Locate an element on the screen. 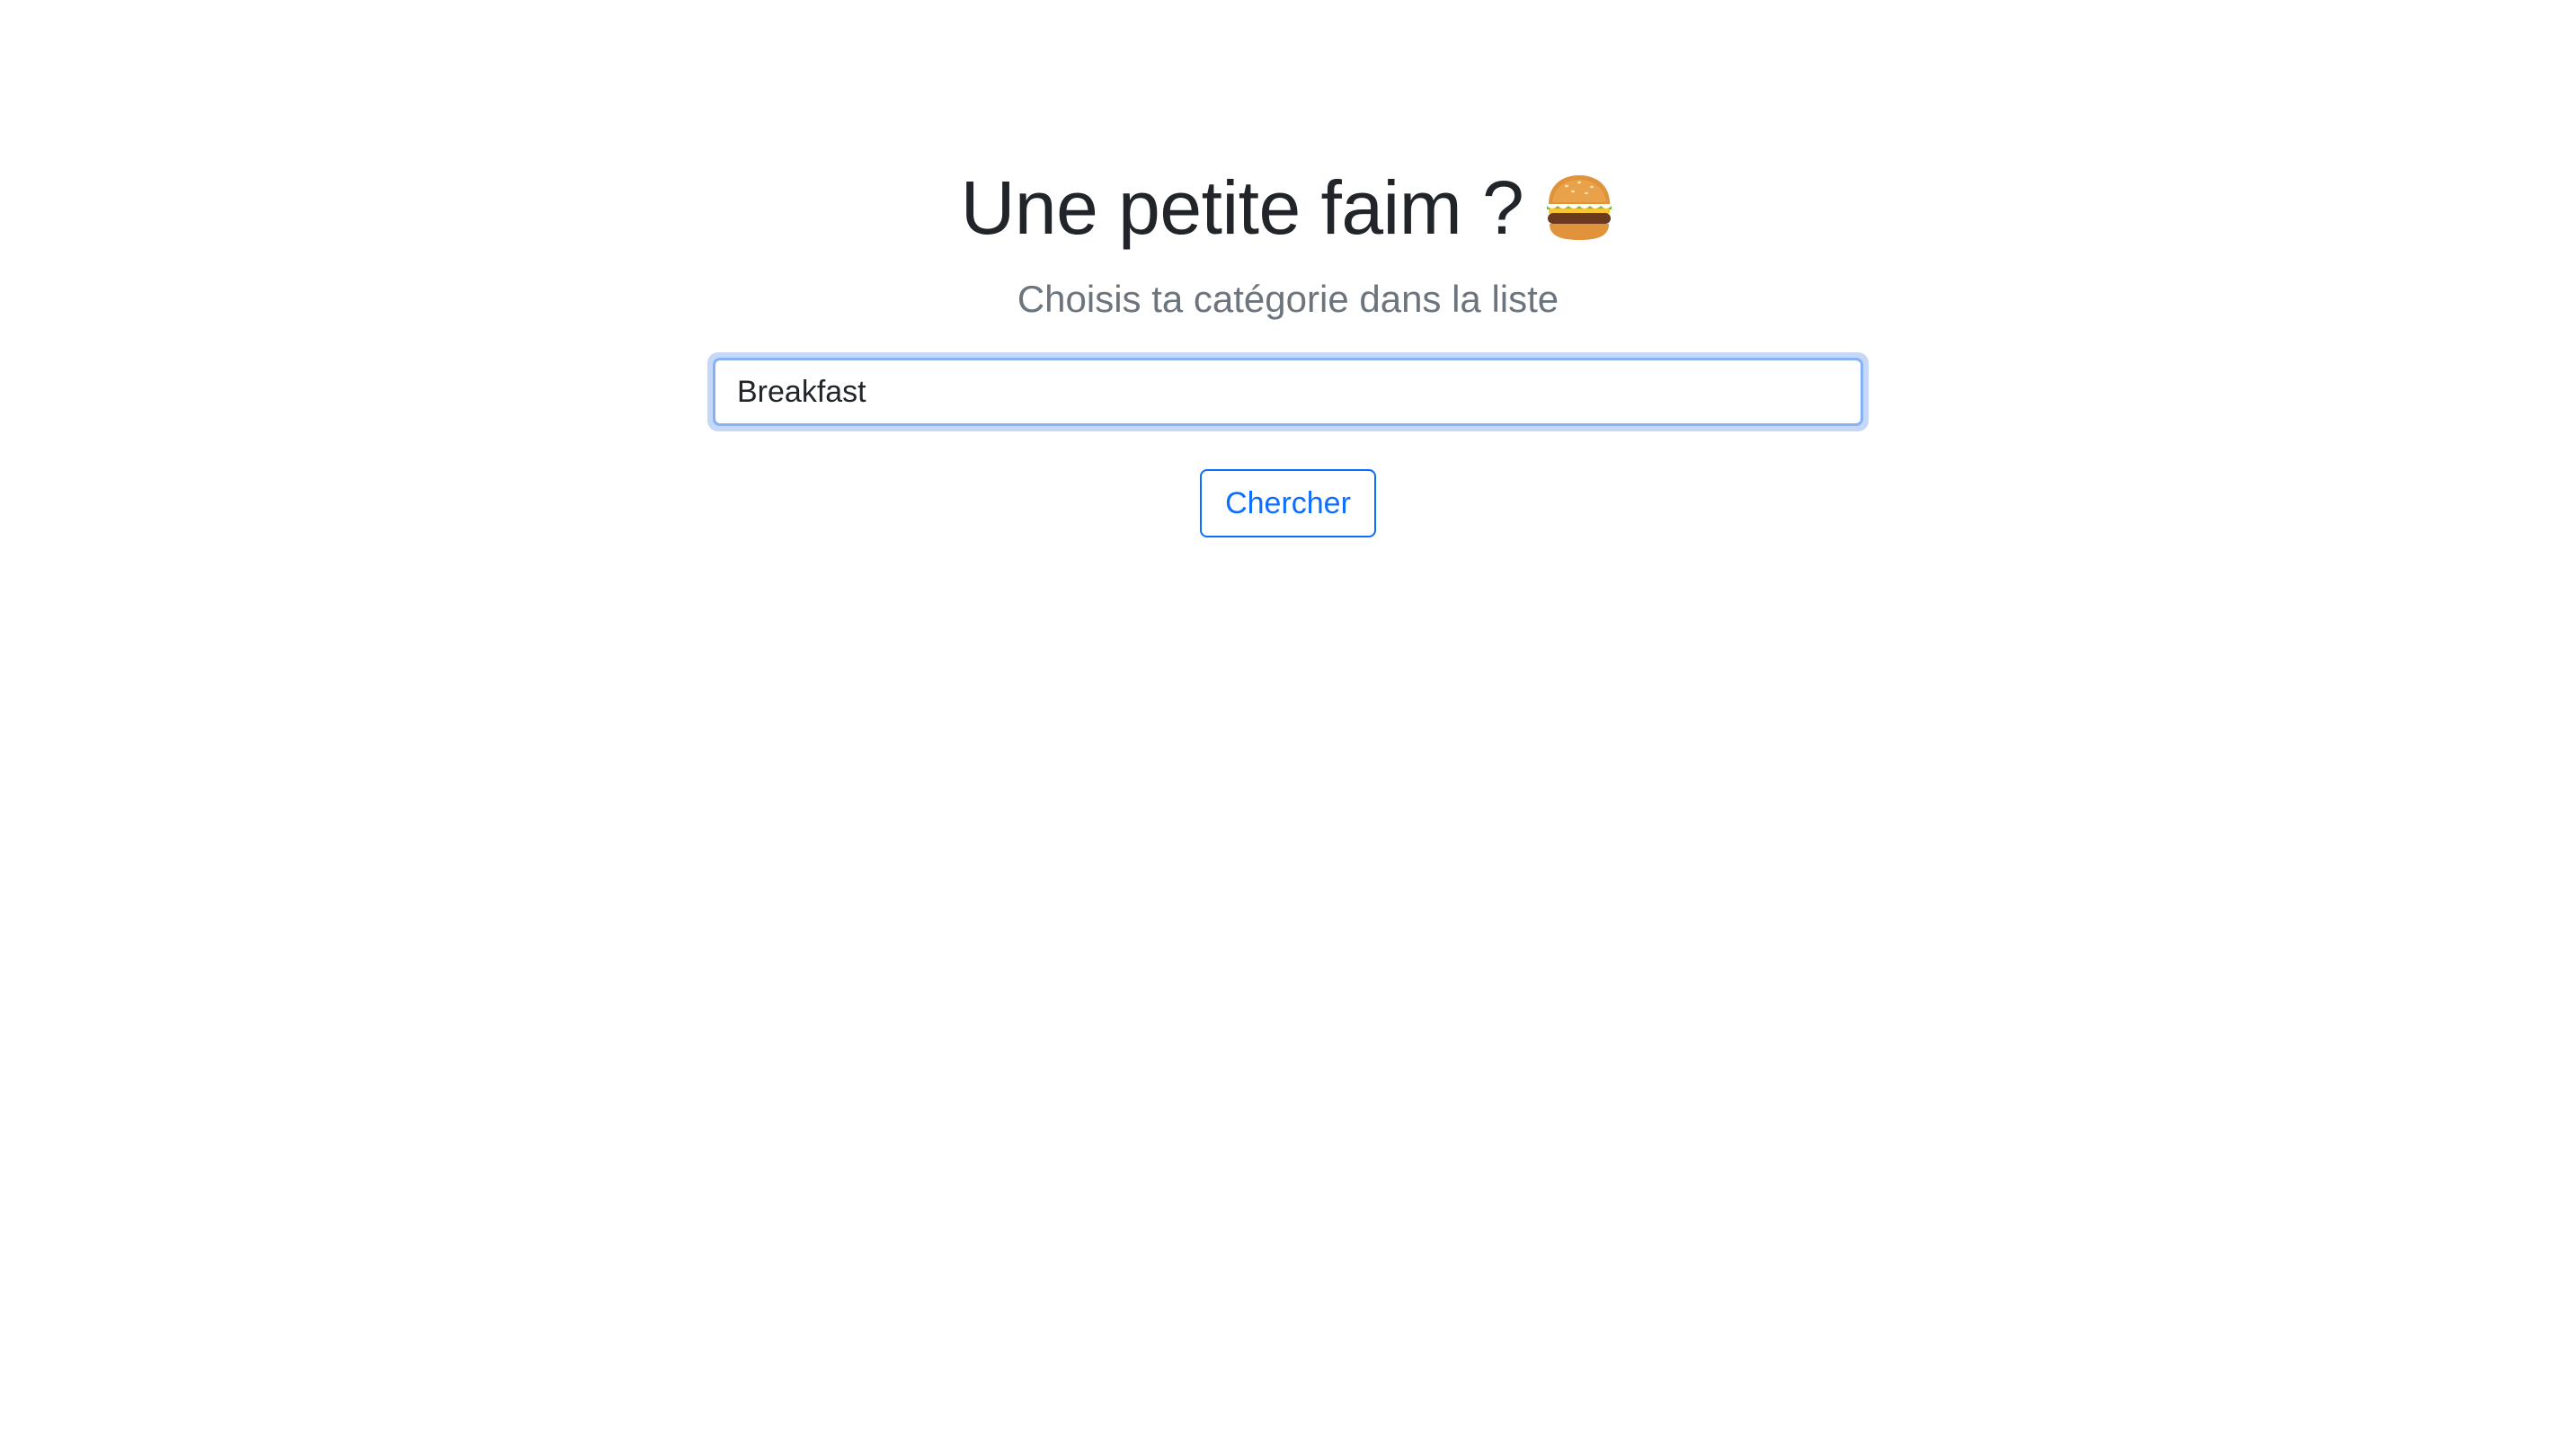 Image resolution: width=2576 pixels, height=1456 pixels. title-row: Une petite faim ? is located at coordinates (1288, 208).